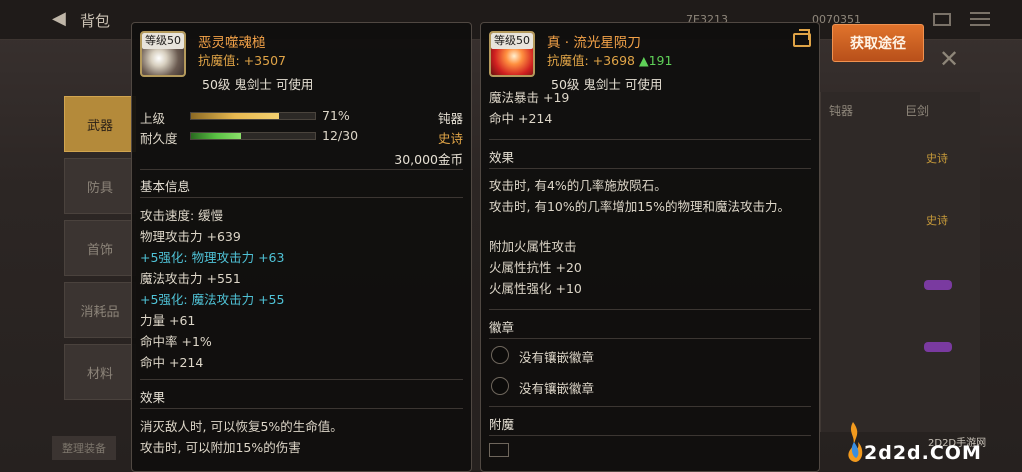 The width and height of the screenshot is (1022, 472). What do you see at coordinates (428, 159) in the screenshot?
I see `price: 30,000金币` at bounding box center [428, 159].